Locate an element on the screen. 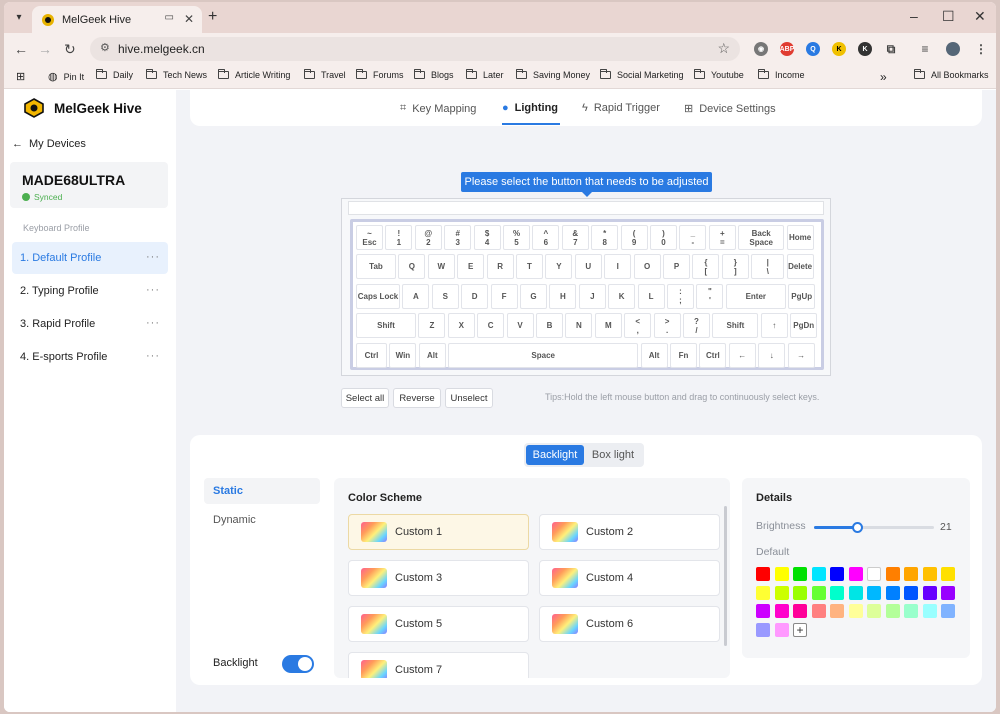 This screenshot has height=714, width=1000. all-bookmarks: All Bookmarks is located at coordinates (951, 74).